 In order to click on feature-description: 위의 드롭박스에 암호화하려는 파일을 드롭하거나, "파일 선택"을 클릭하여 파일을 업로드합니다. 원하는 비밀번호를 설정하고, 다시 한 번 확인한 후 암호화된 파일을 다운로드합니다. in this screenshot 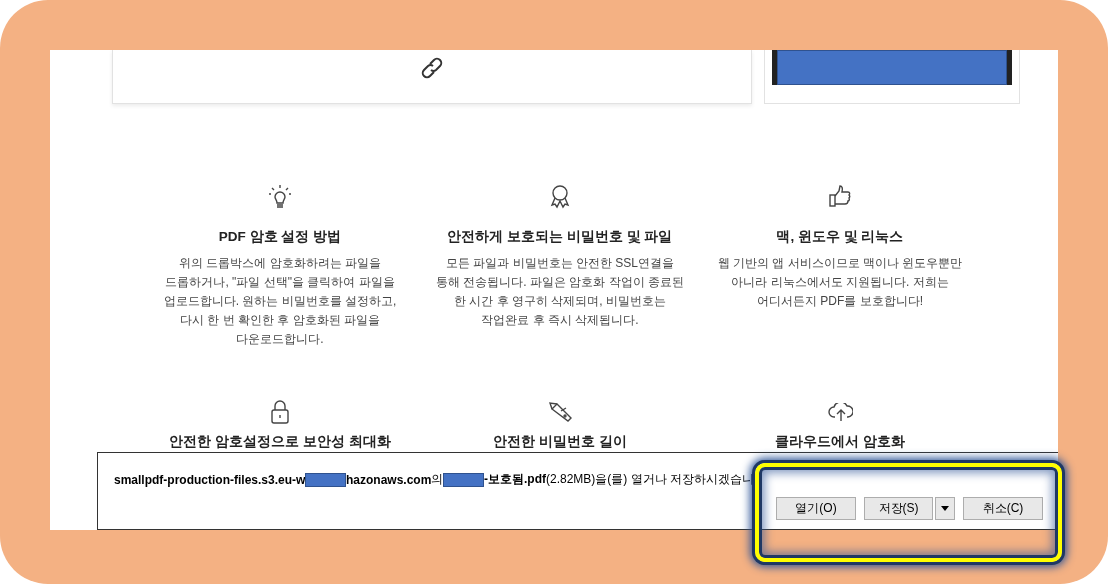, I will do `click(280, 301)`.